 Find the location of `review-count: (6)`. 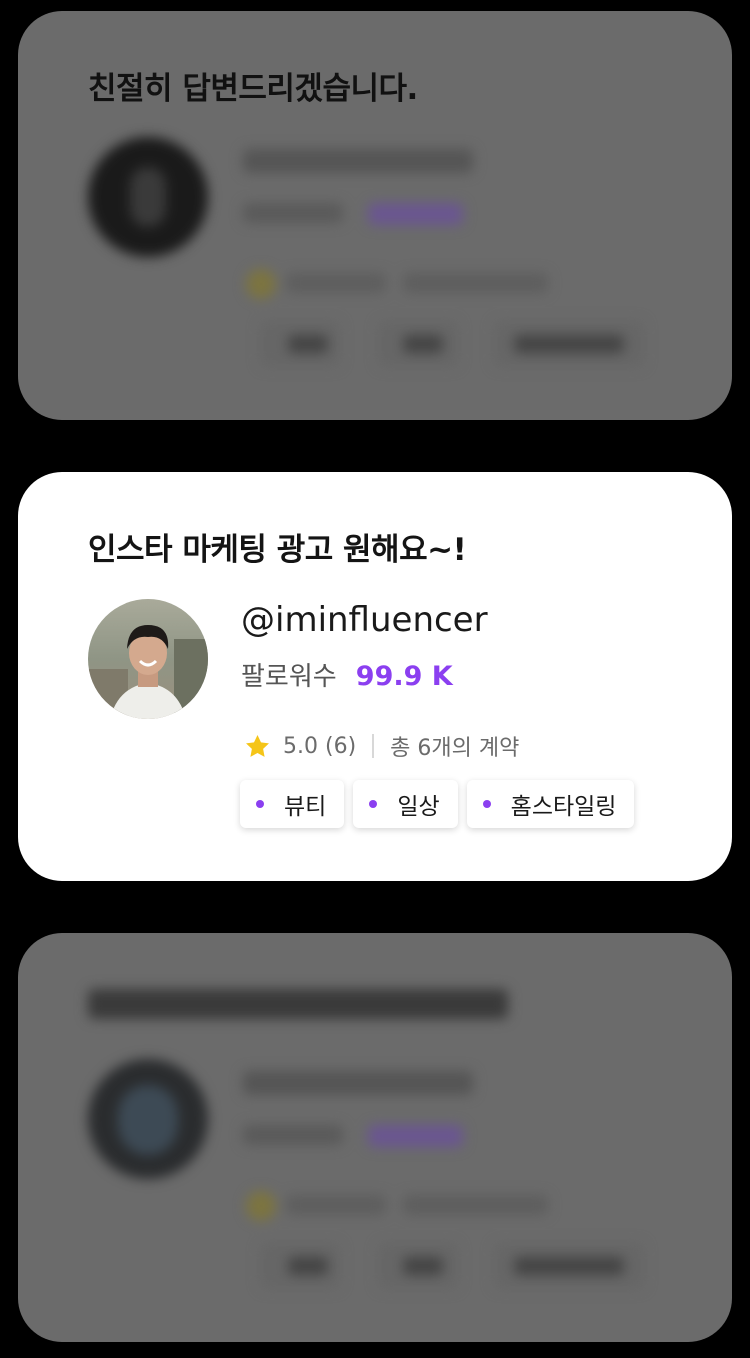

review-count: (6) is located at coordinates (341, 746).